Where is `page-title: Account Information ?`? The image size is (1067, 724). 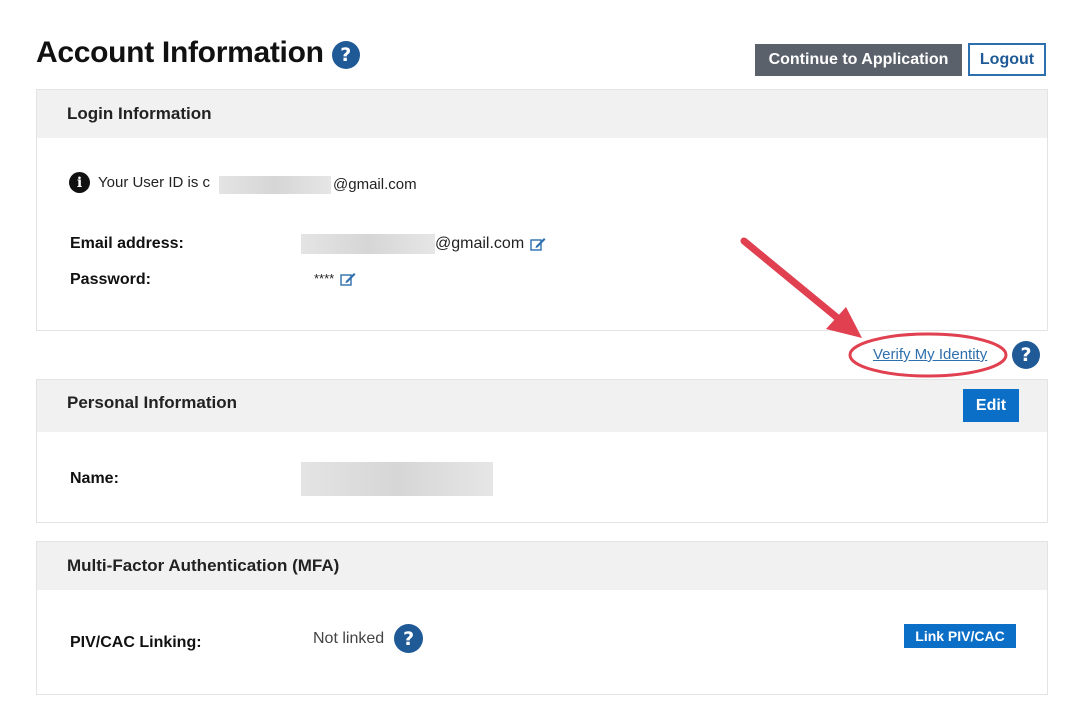 page-title: Account Information ? is located at coordinates (198, 53).